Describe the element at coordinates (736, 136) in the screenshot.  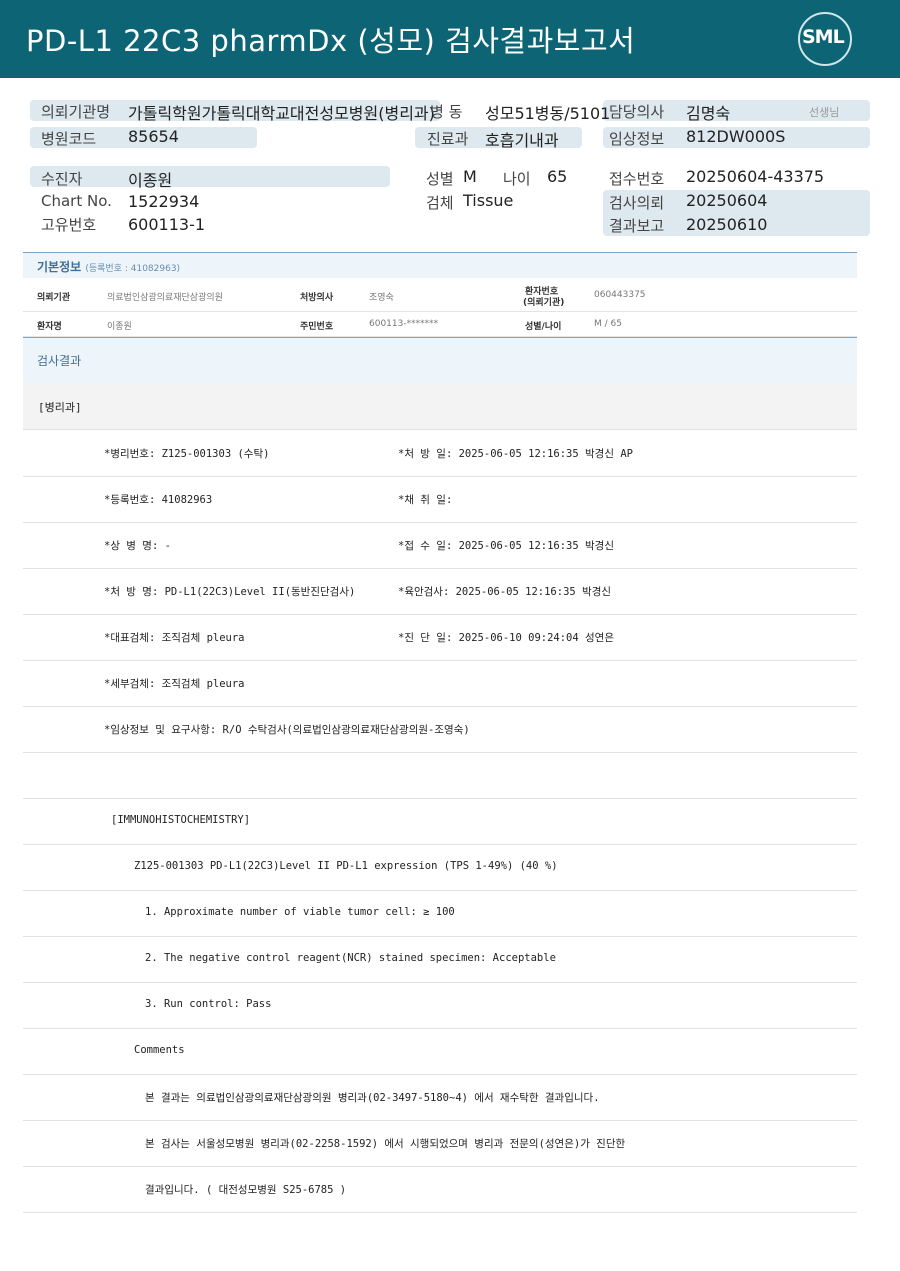
I see `clinical-value: 812DW000S` at that location.